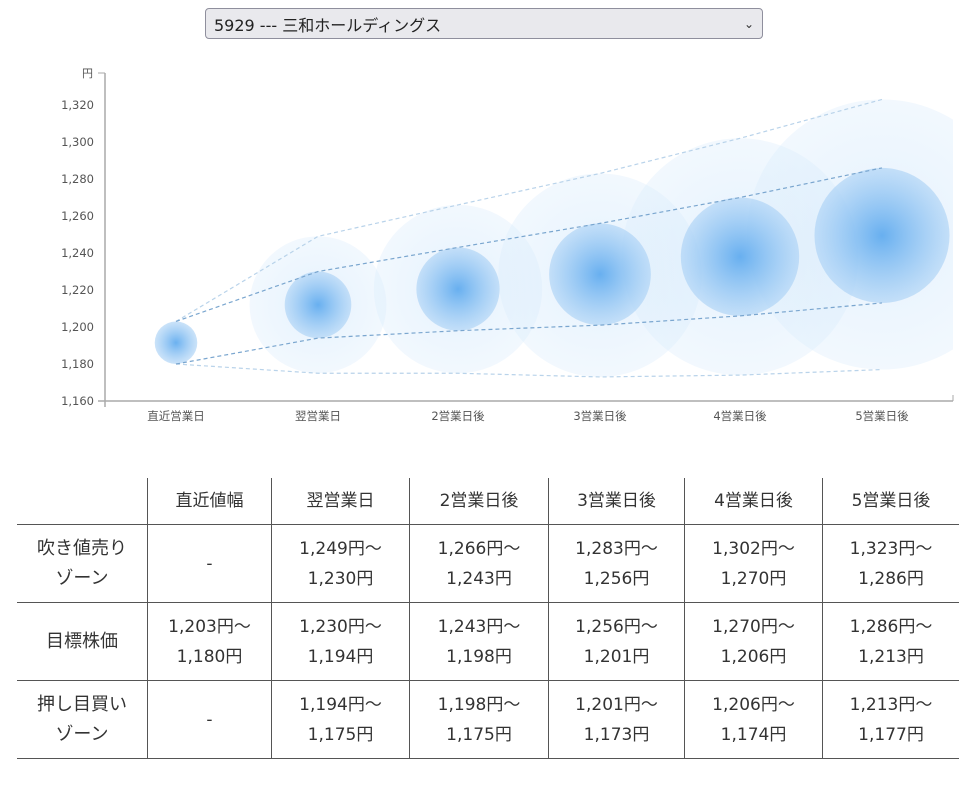  I want to click on price-cell: 1,198円～ 1,175円, so click(479, 719).